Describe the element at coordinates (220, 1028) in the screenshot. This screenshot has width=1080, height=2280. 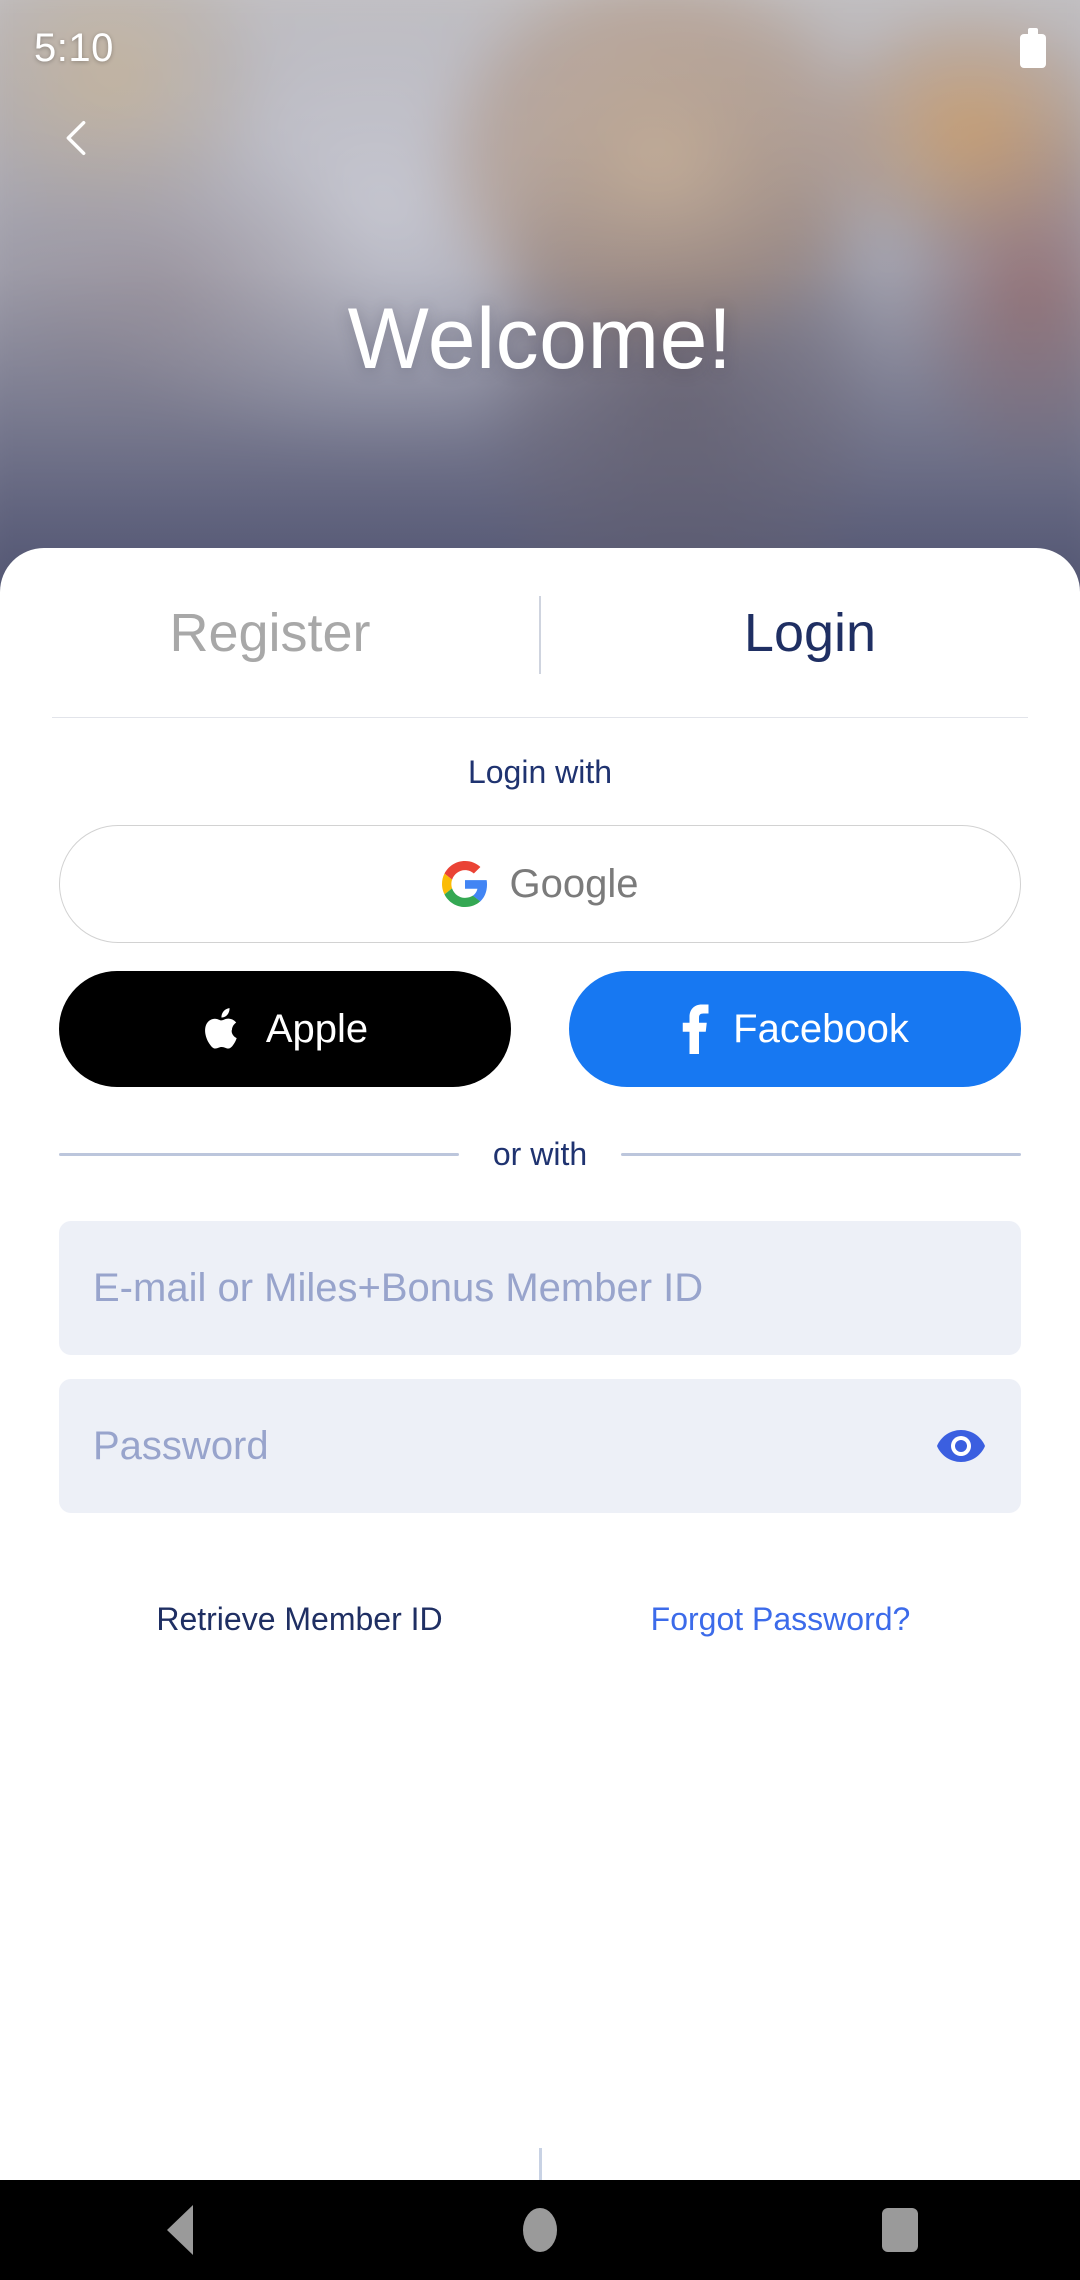
I see `apple-logo-icon` at that location.